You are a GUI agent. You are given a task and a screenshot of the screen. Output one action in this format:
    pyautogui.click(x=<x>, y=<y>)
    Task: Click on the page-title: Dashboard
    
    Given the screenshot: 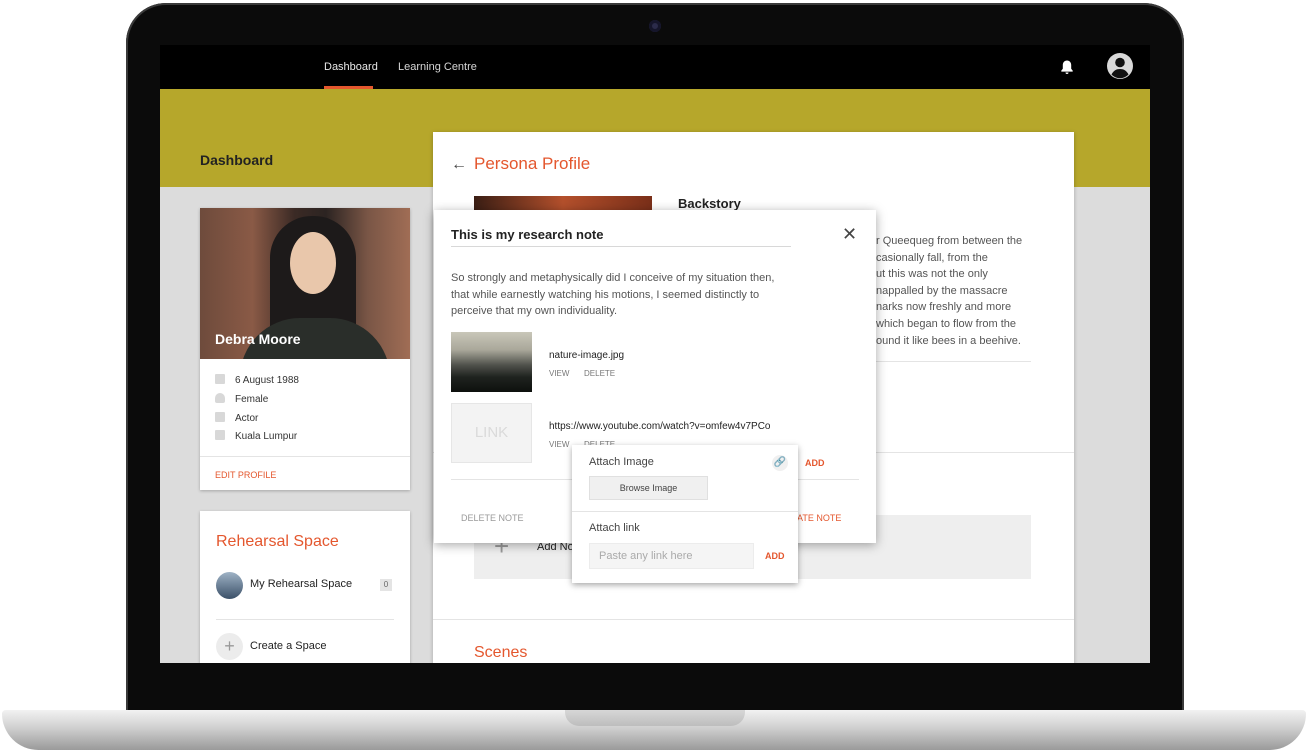 What is the action you would take?
    pyautogui.click(x=237, y=160)
    